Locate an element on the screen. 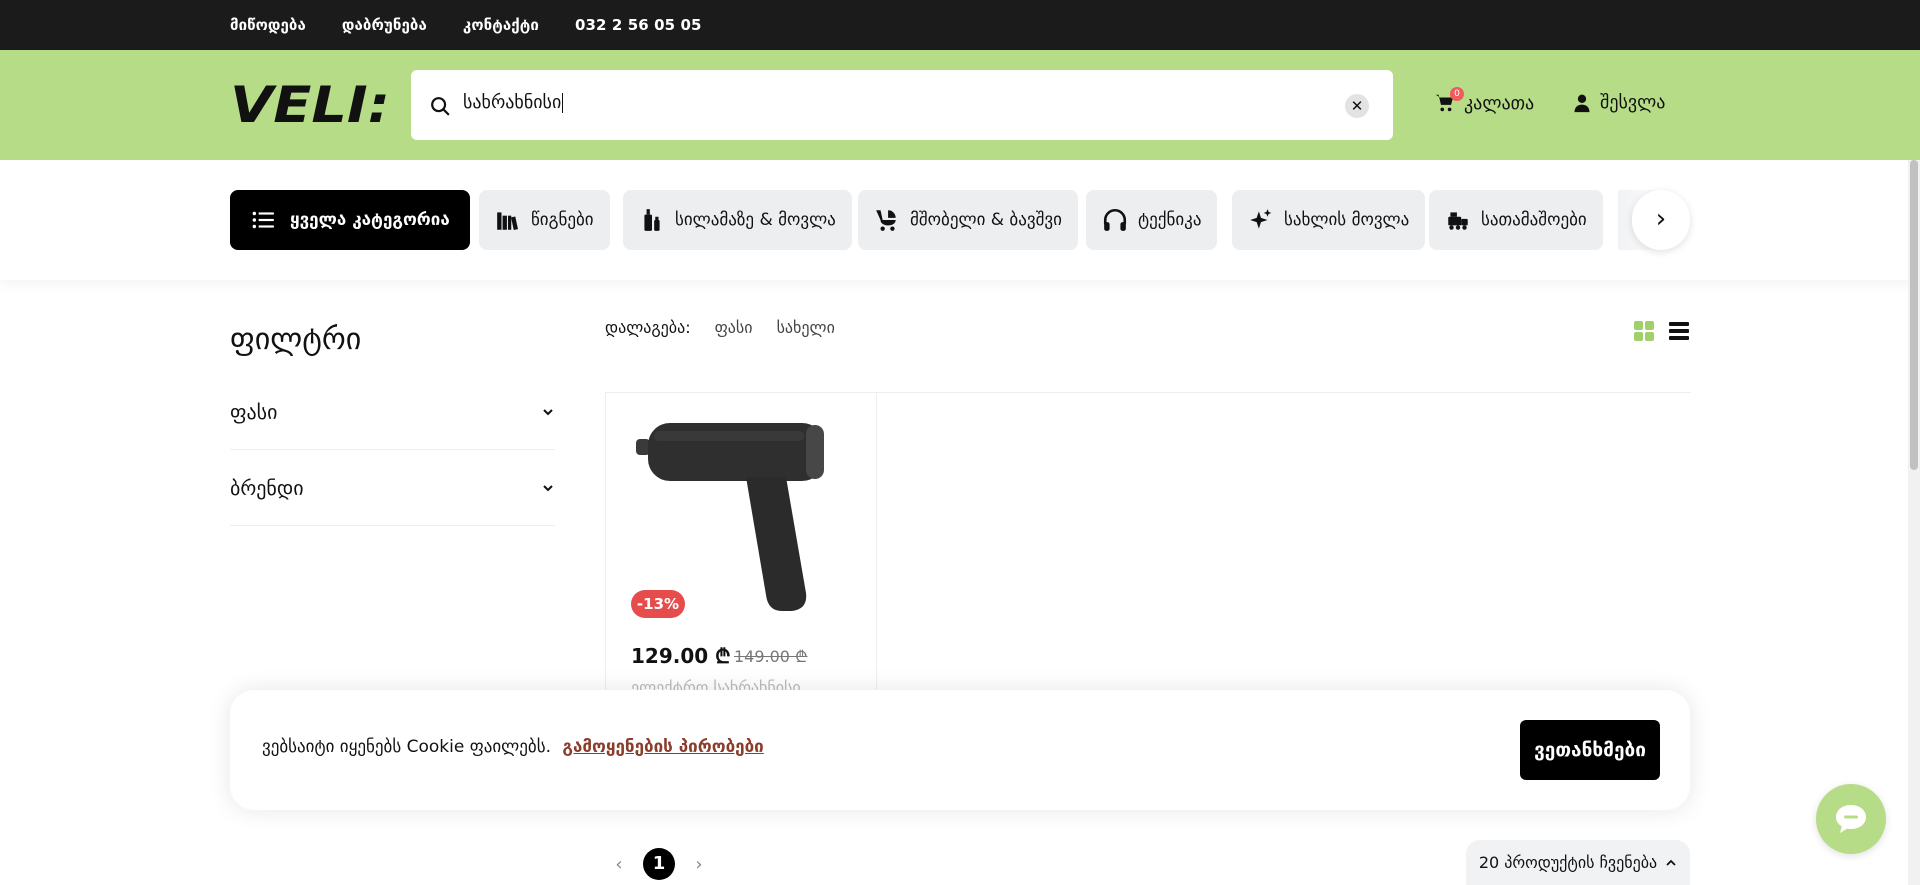 Image resolution: width=1920 pixels, height=885 pixels. per-page-select: 20 პროდუქტის ჩვენება is located at coordinates (1578, 862).